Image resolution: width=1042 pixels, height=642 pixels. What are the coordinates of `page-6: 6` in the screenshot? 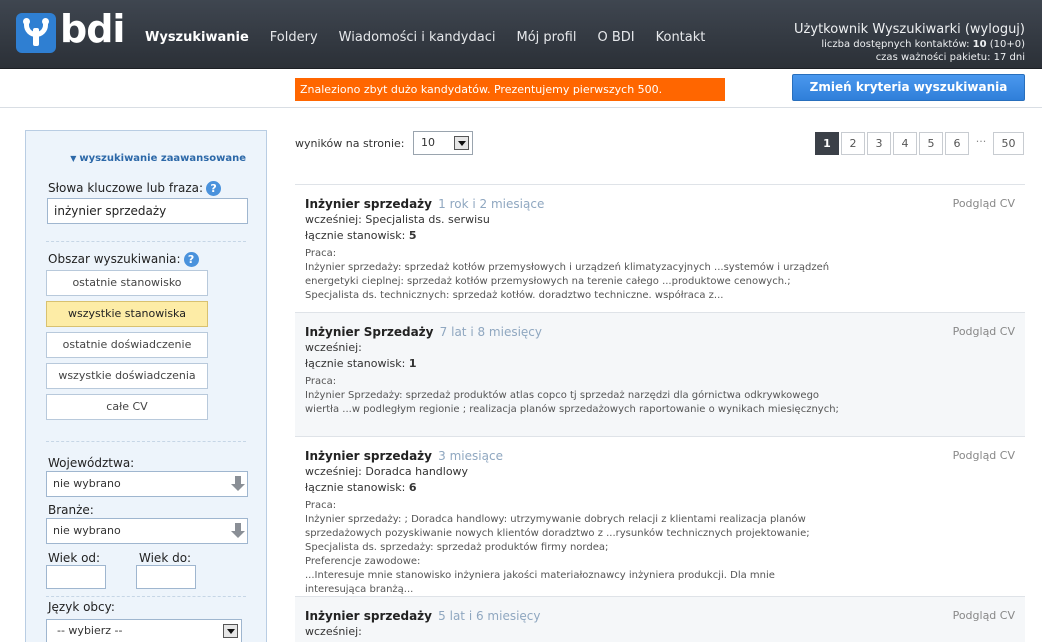 It's located at (957, 143).